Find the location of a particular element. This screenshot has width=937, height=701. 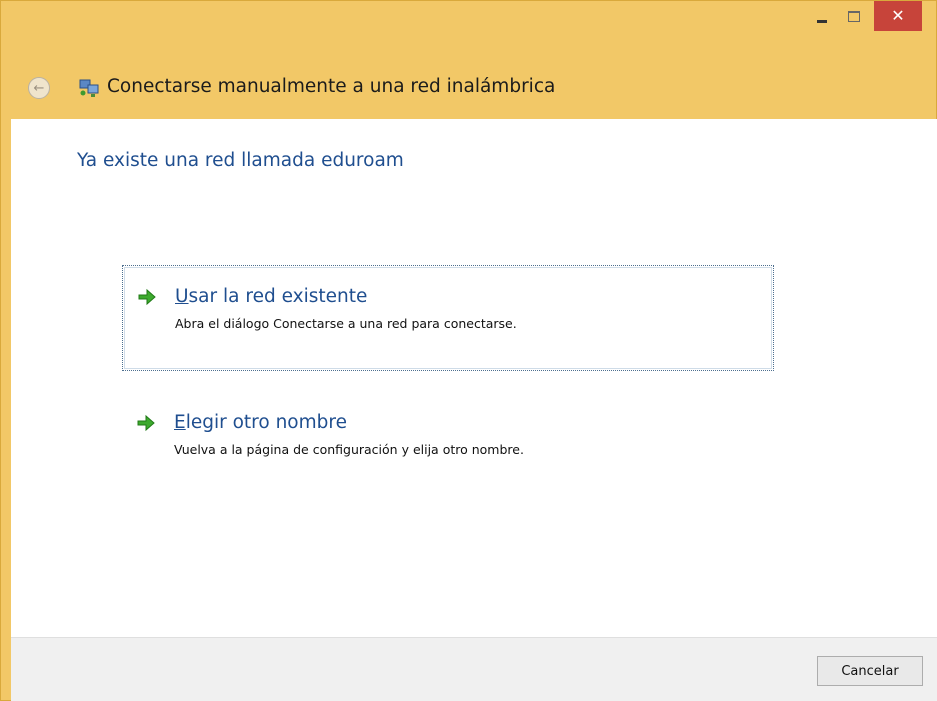

back-arrow-icon: ← is located at coordinates (39, 88).